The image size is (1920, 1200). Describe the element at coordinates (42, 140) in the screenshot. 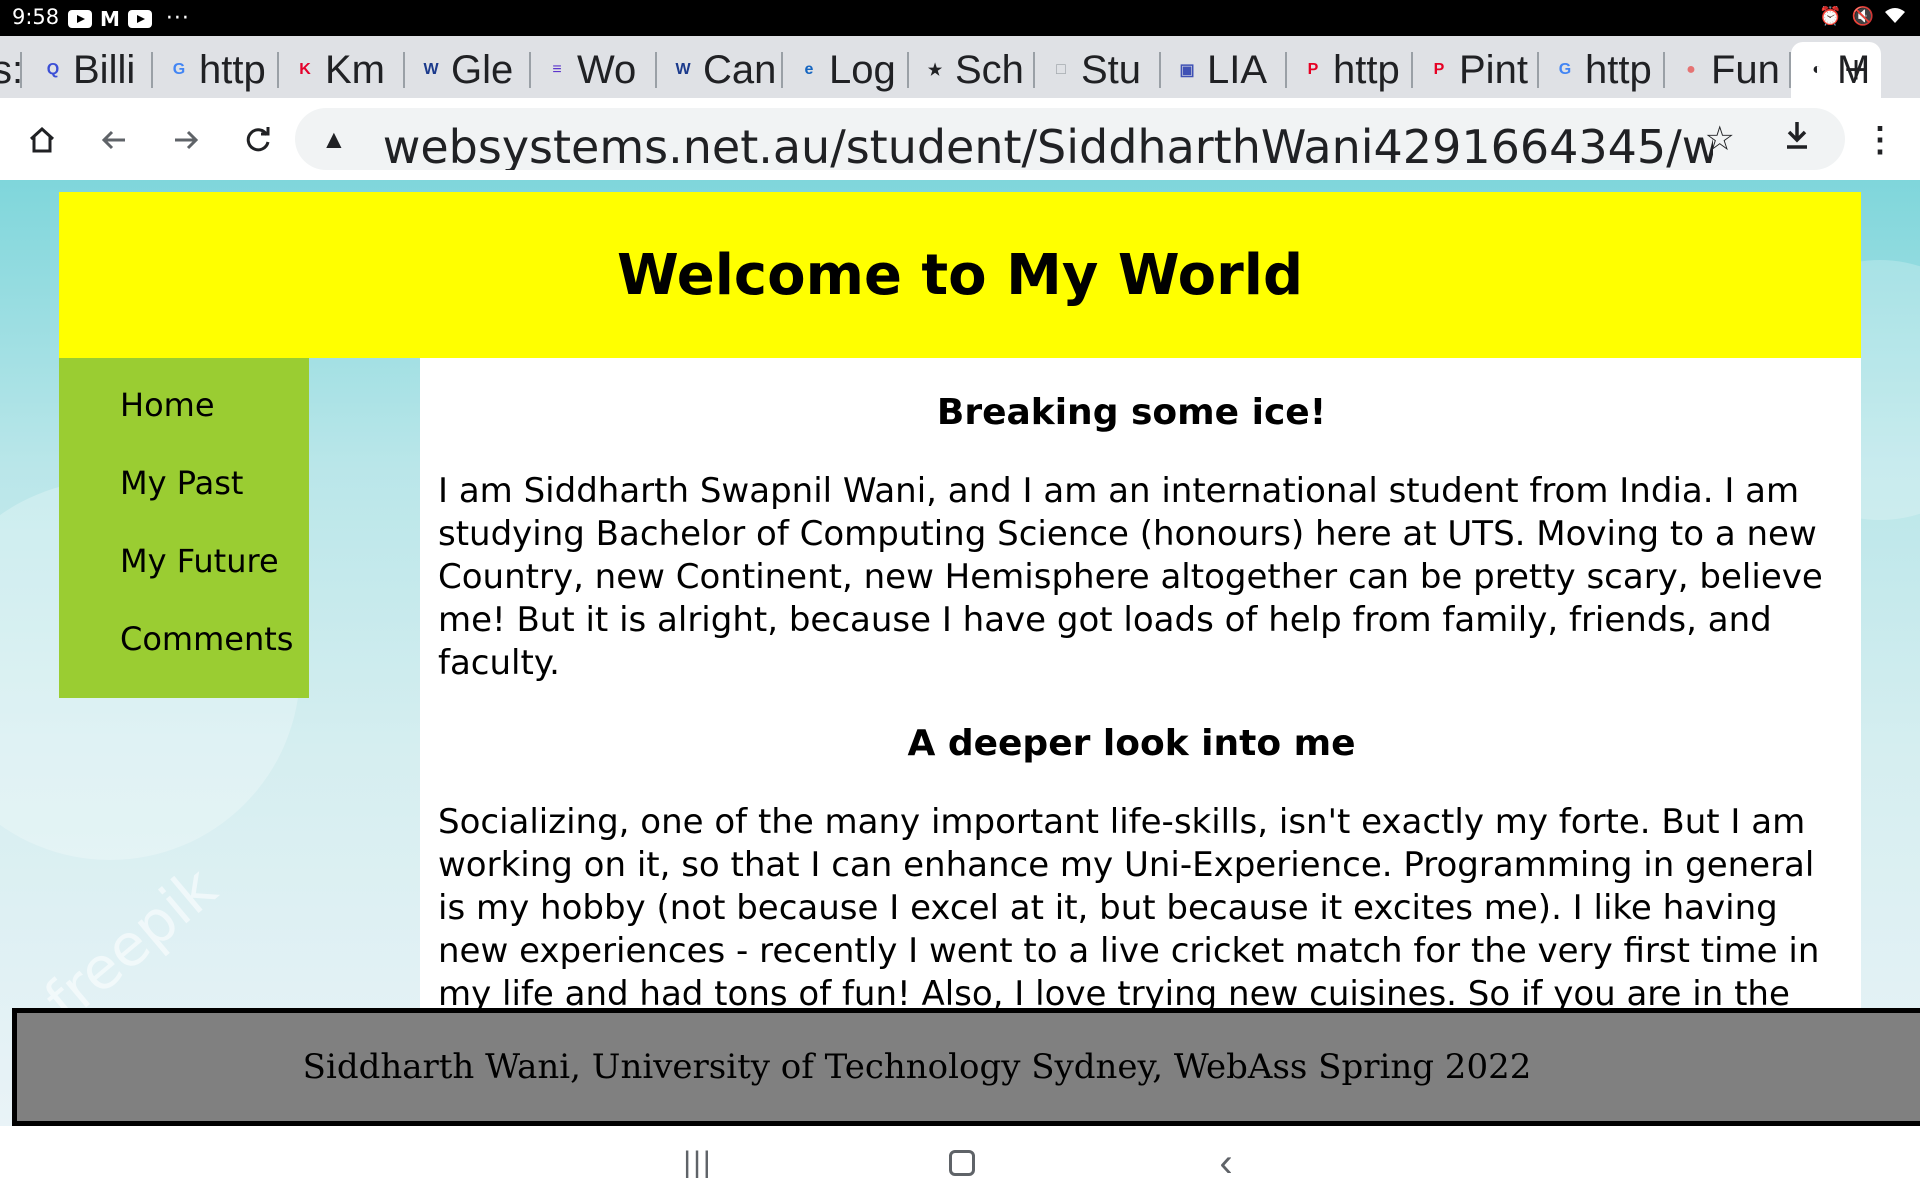

I see `home-icon` at that location.